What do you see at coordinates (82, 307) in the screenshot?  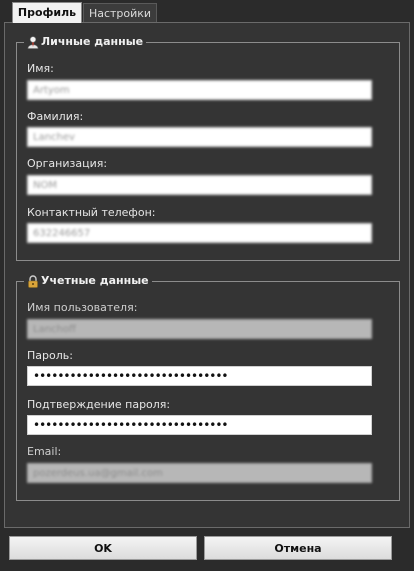 I see `username-label: Имя пользователя:` at bounding box center [82, 307].